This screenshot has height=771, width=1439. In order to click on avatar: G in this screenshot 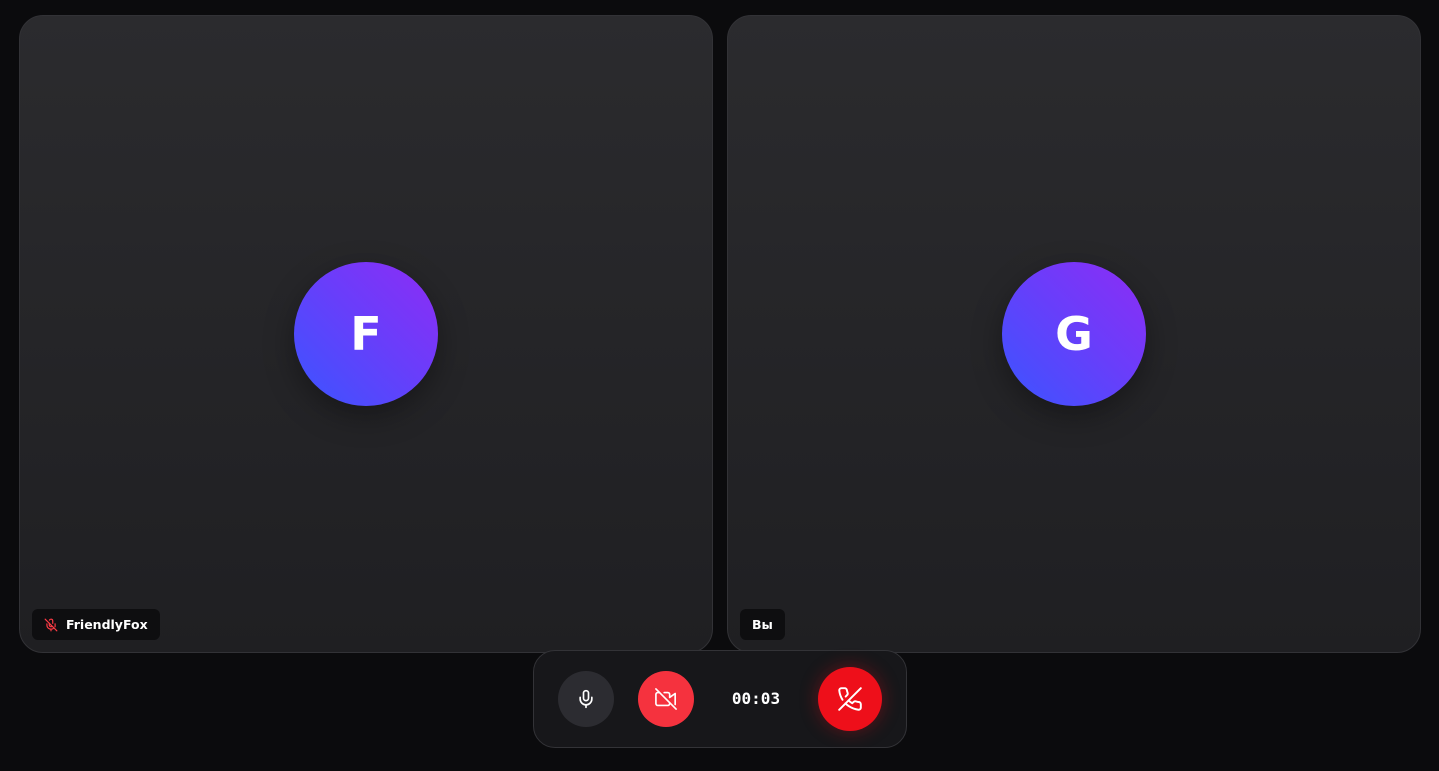, I will do `click(1074, 334)`.